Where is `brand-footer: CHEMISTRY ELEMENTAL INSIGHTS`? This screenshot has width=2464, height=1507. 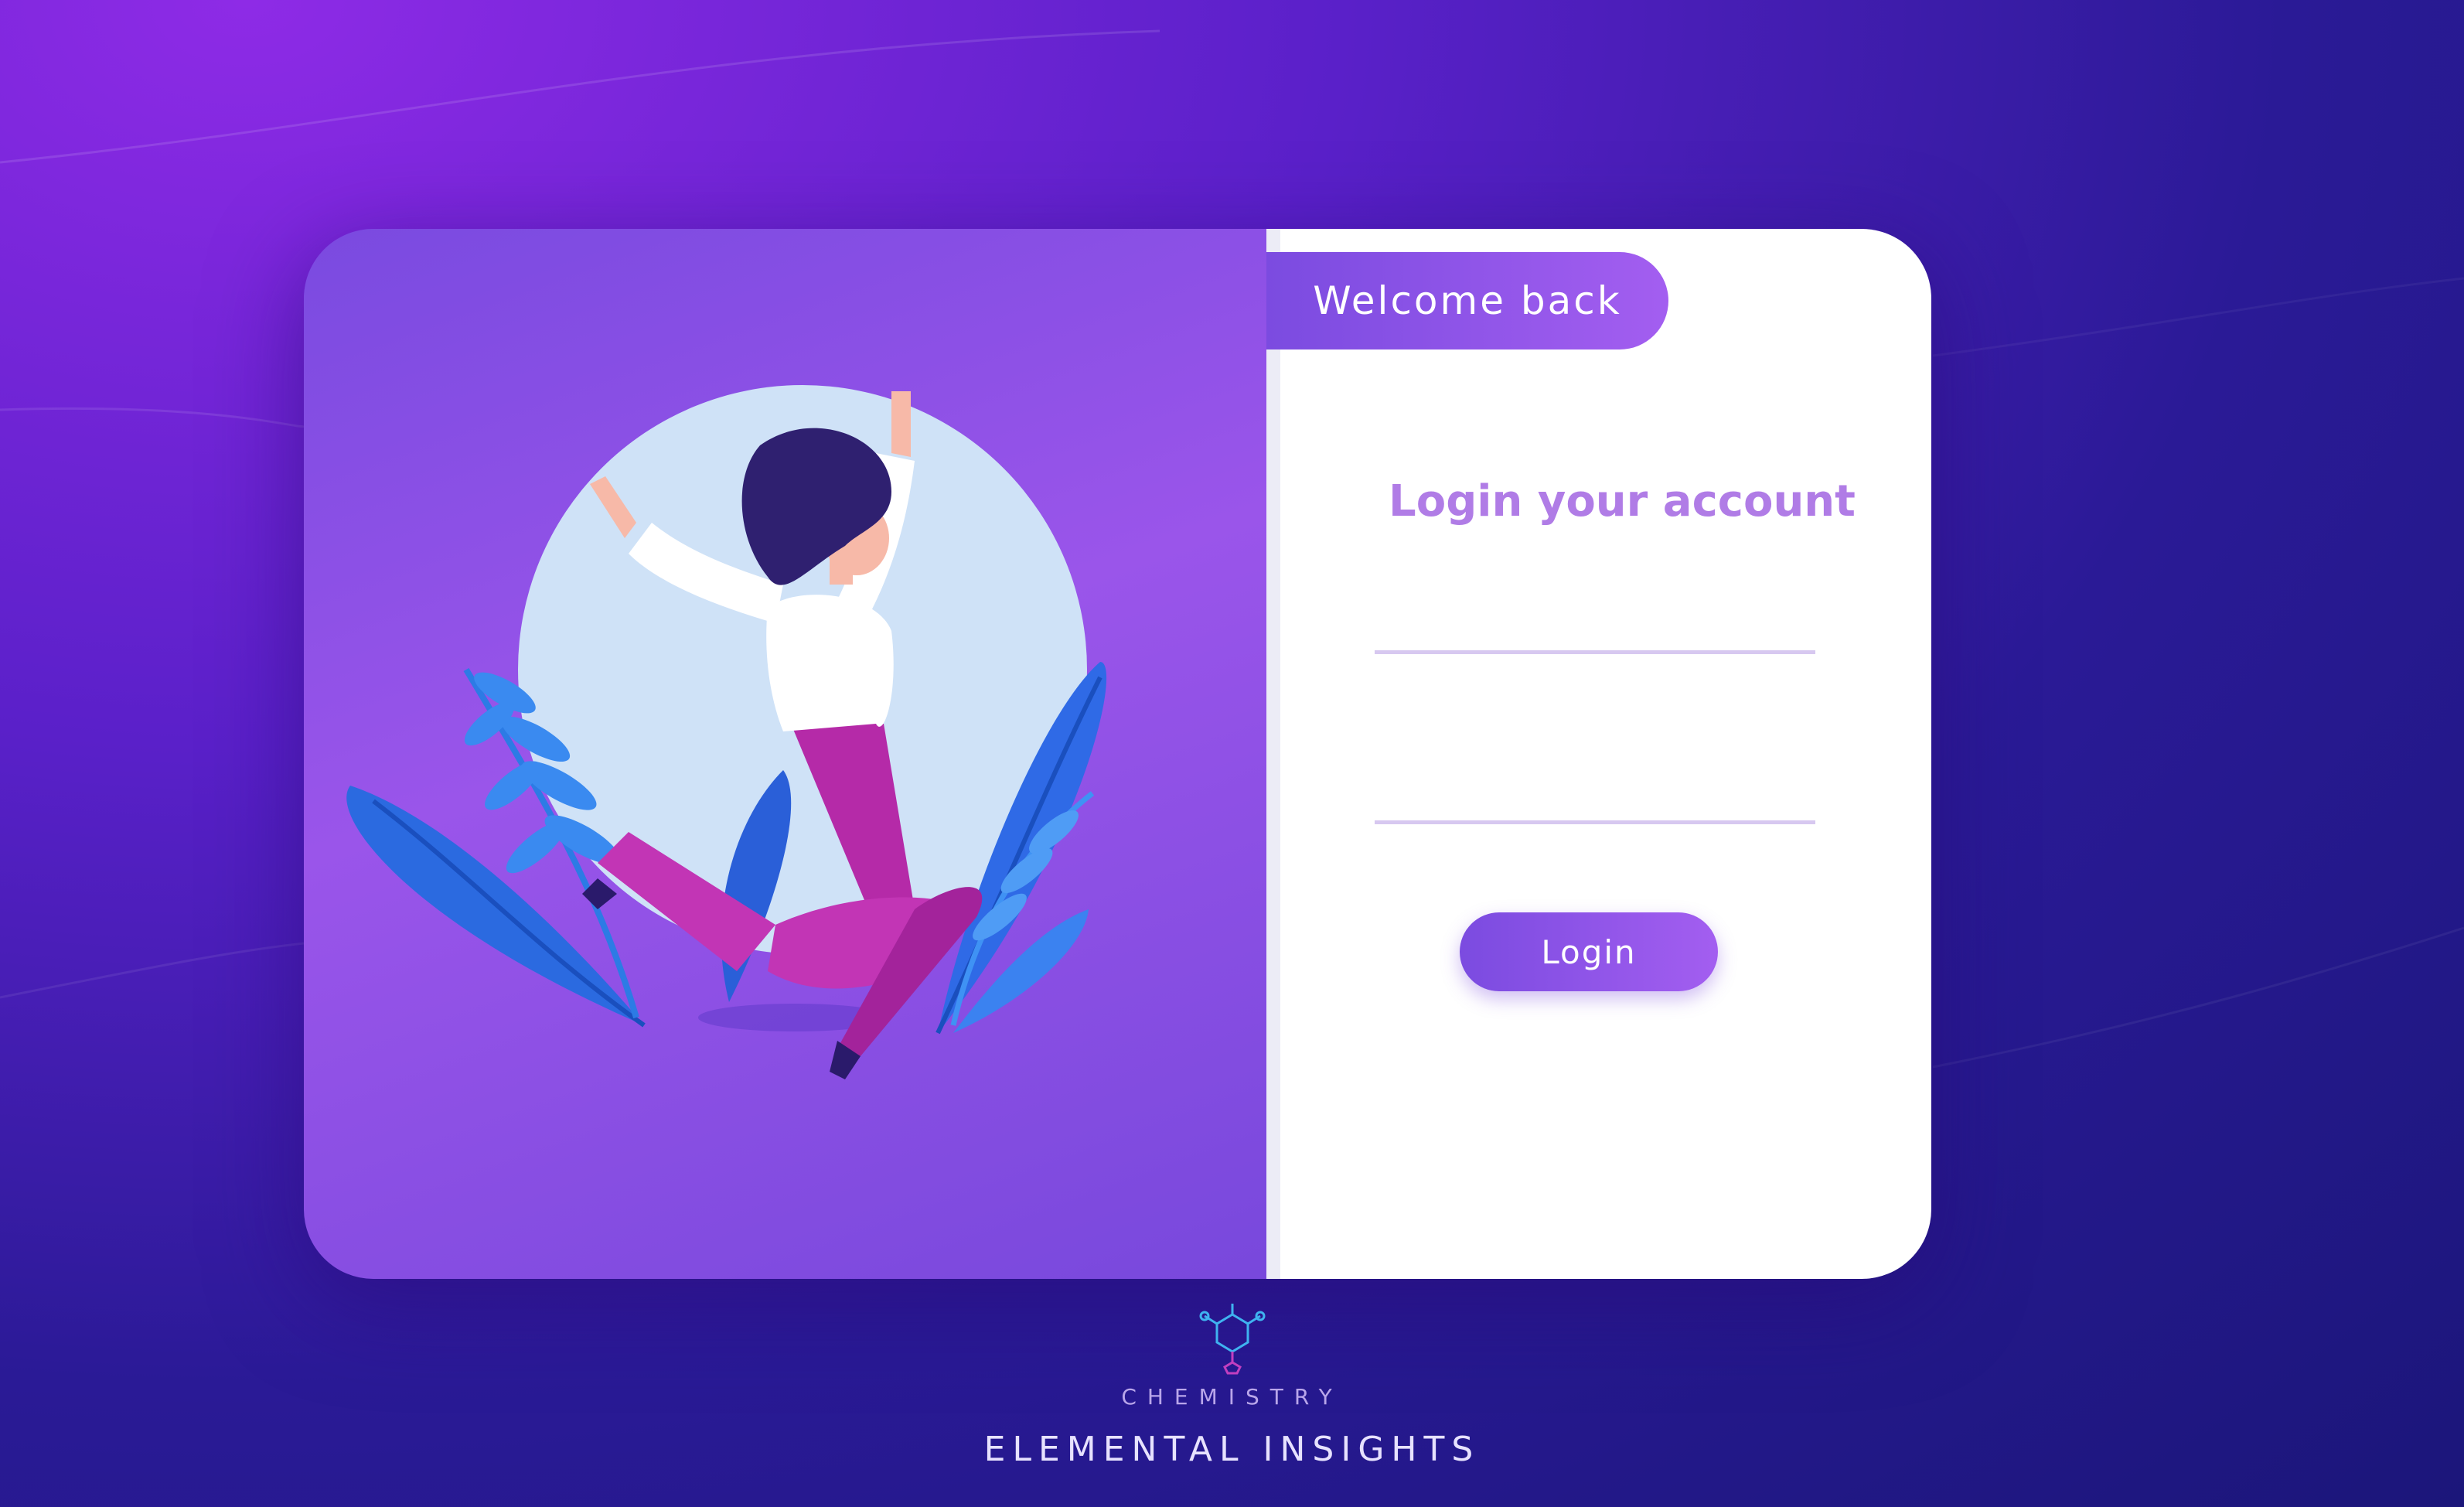
brand-footer: CHEMISTRY ELEMENTAL INSIGHTS is located at coordinates (1232, 1384).